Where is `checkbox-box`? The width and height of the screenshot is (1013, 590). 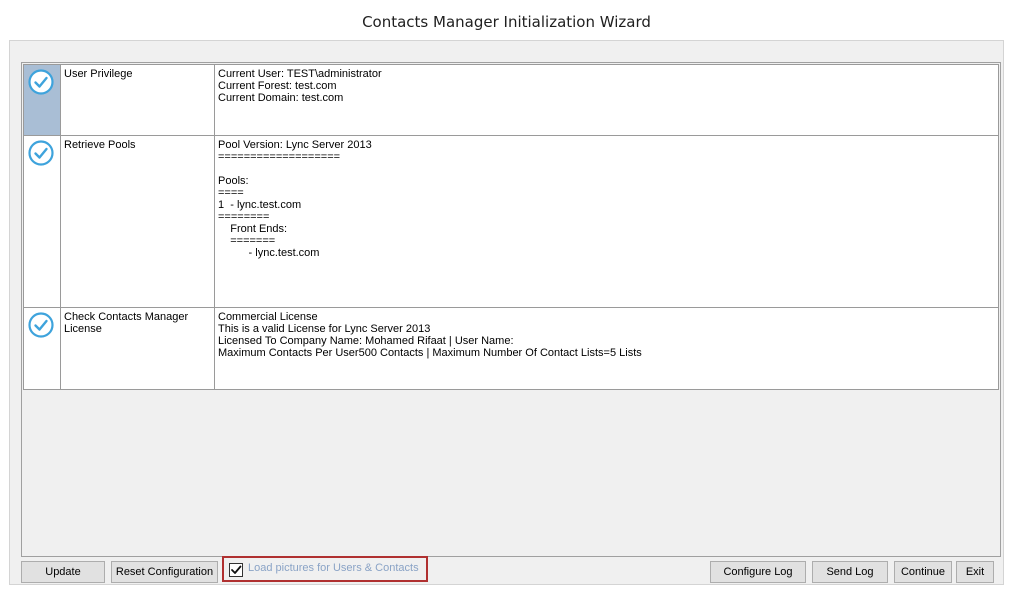 checkbox-box is located at coordinates (236, 570).